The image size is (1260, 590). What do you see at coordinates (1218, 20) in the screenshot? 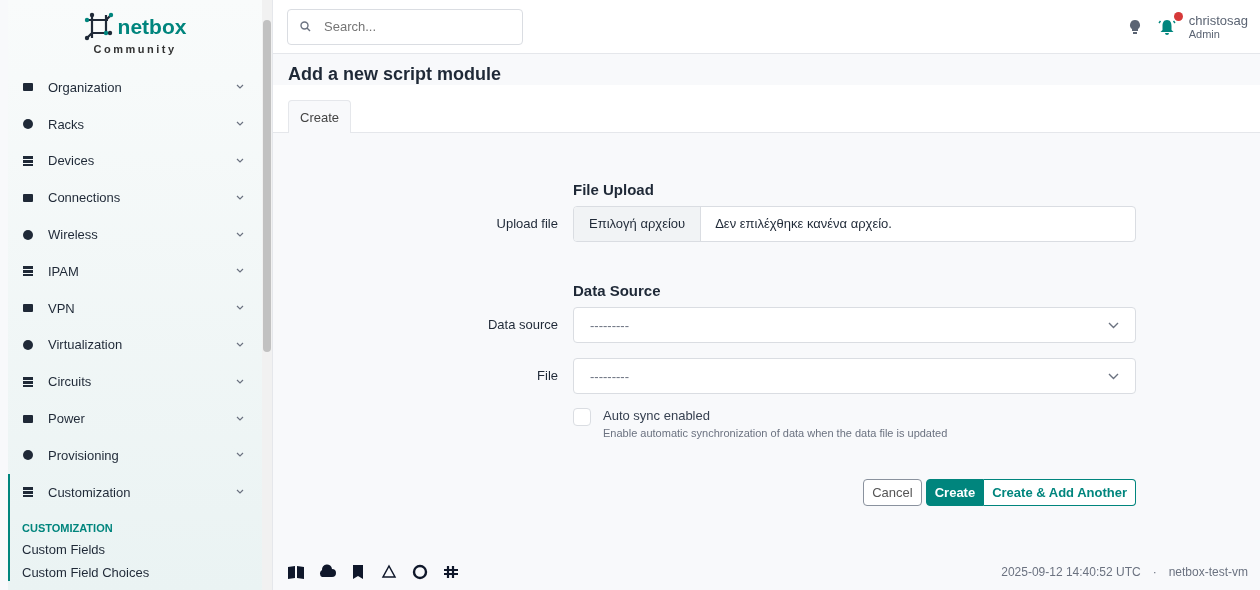
I see `user-name: christosag` at bounding box center [1218, 20].